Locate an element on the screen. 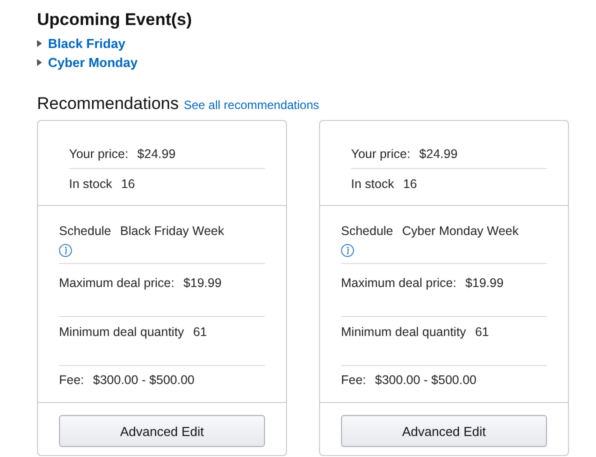 The height and width of the screenshot is (457, 596). field-value: Black Friday Week is located at coordinates (172, 231).